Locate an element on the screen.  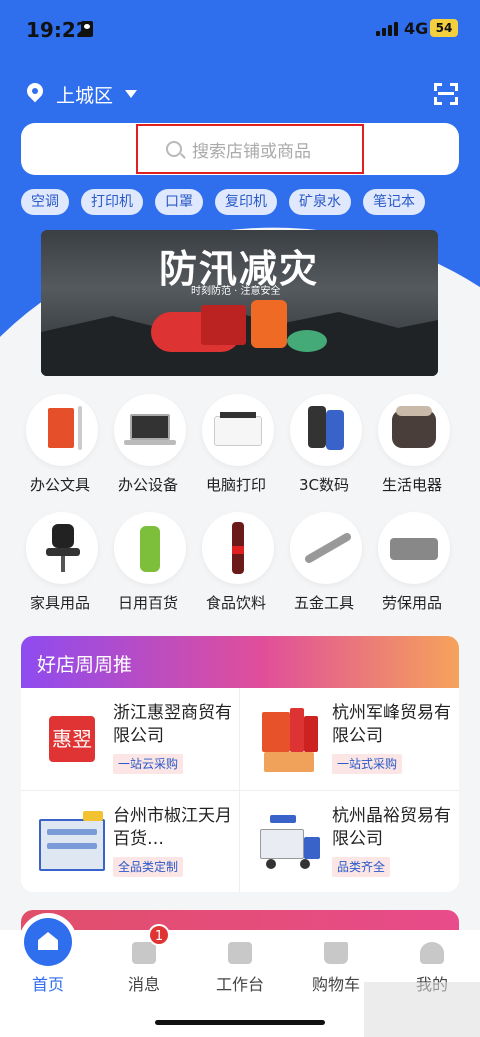
shop-logo: 惠翌 is located at coordinates (72, 739).